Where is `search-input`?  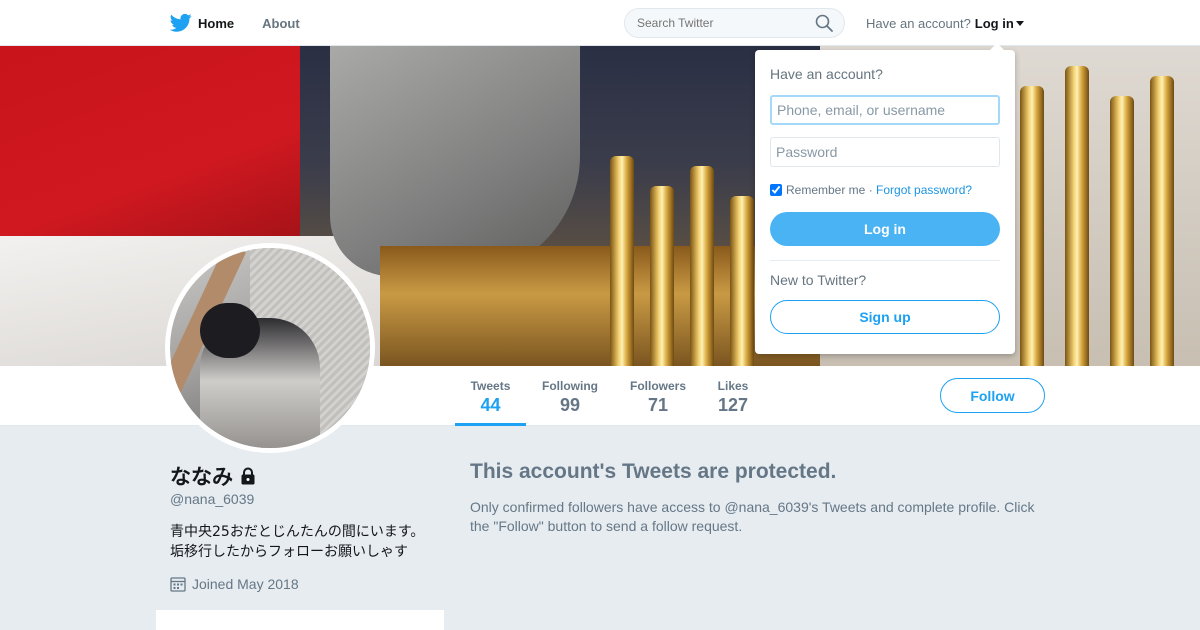 search-input is located at coordinates (734, 23).